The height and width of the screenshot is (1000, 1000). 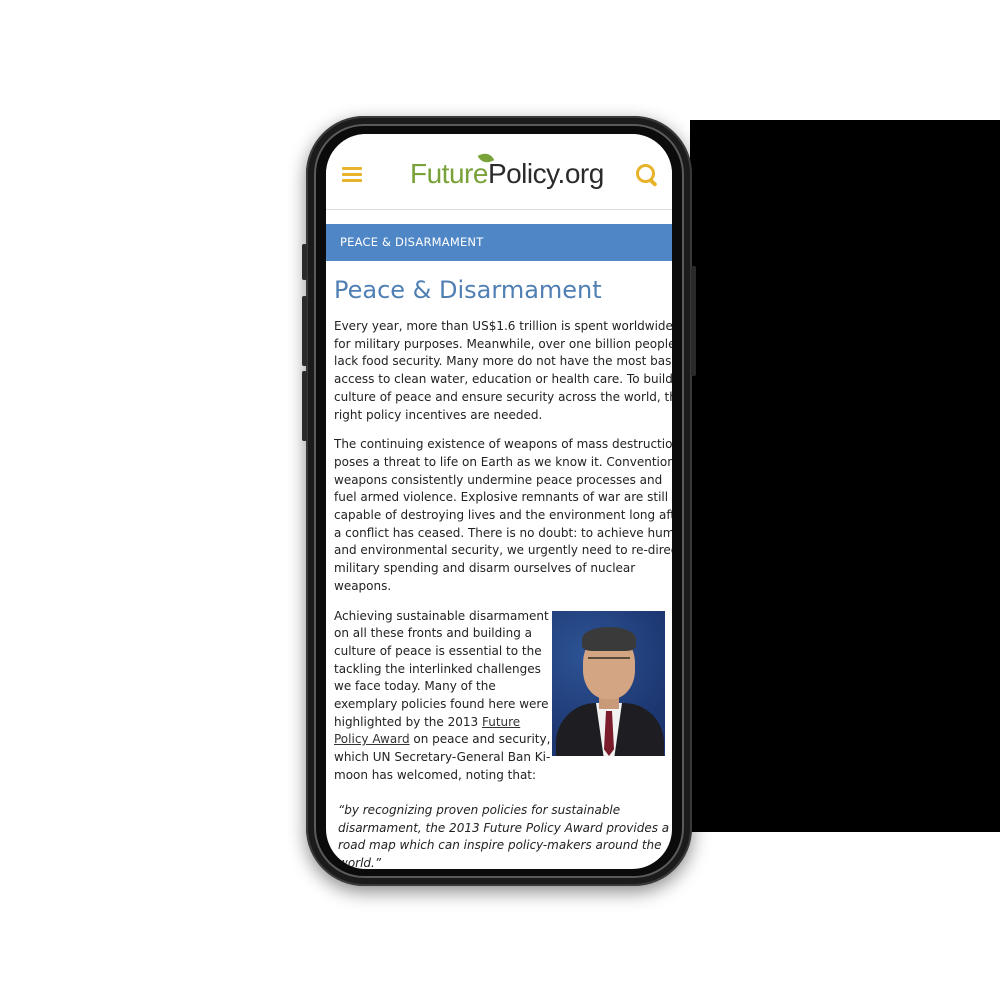 What do you see at coordinates (408, 721) in the screenshot?
I see `paragraph-text: highlighted by the 2013` at bounding box center [408, 721].